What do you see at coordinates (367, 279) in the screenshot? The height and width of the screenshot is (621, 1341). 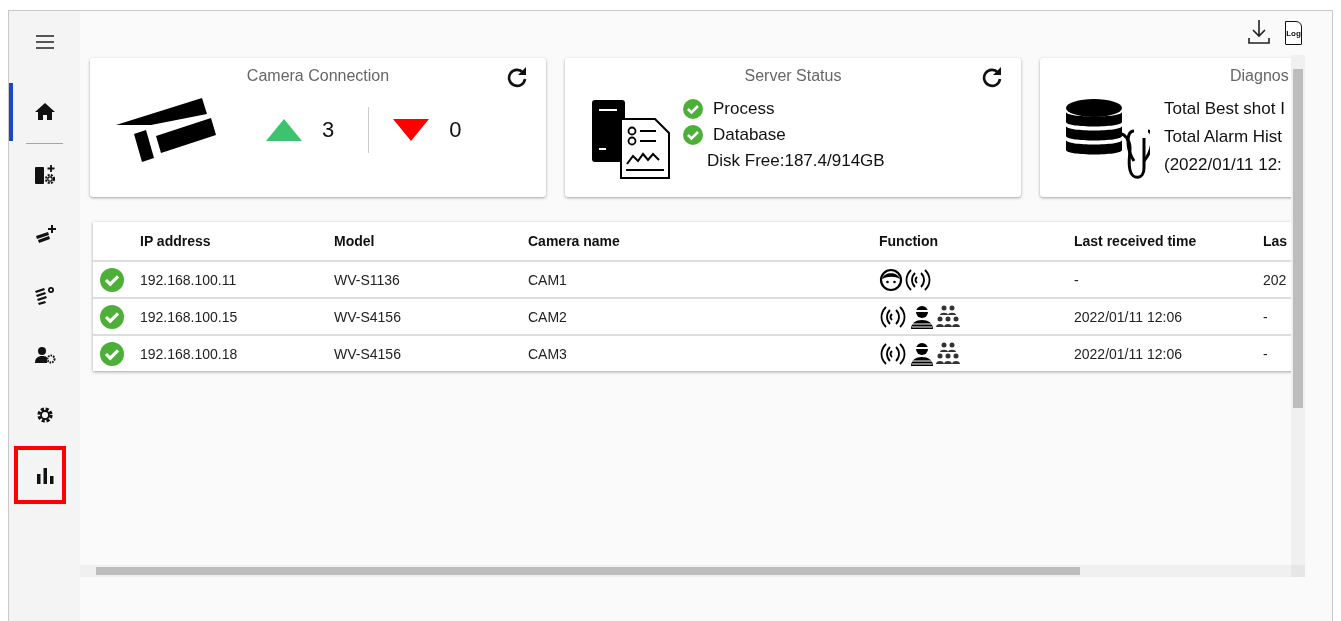 I see `table-cell-text: WV-S1136` at bounding box center [367, 279].